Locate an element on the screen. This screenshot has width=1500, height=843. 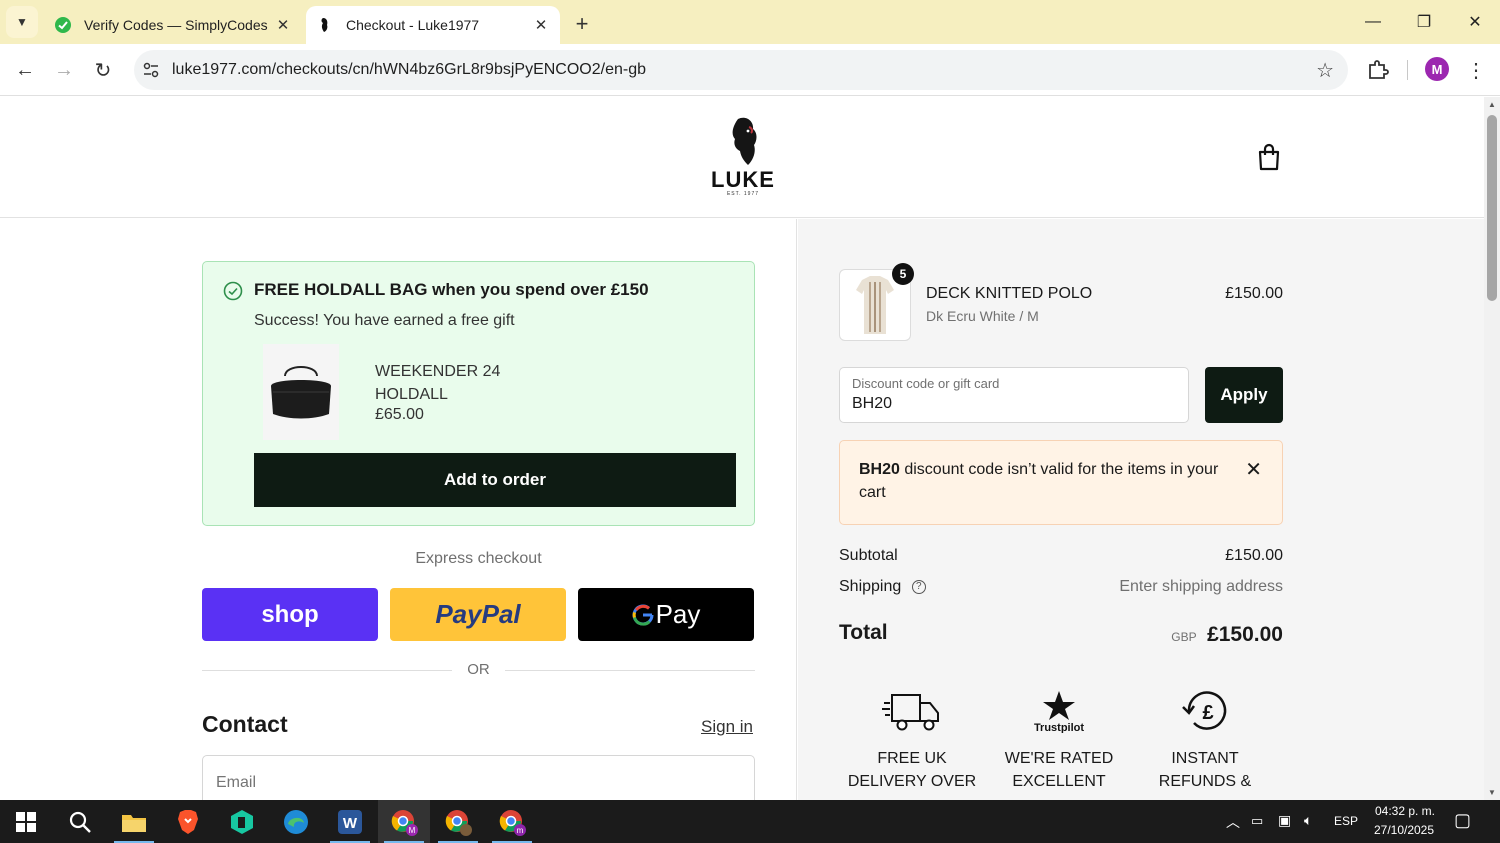
luke-logo: LUKE EST. 1977 is located at coordinates (743, 156).